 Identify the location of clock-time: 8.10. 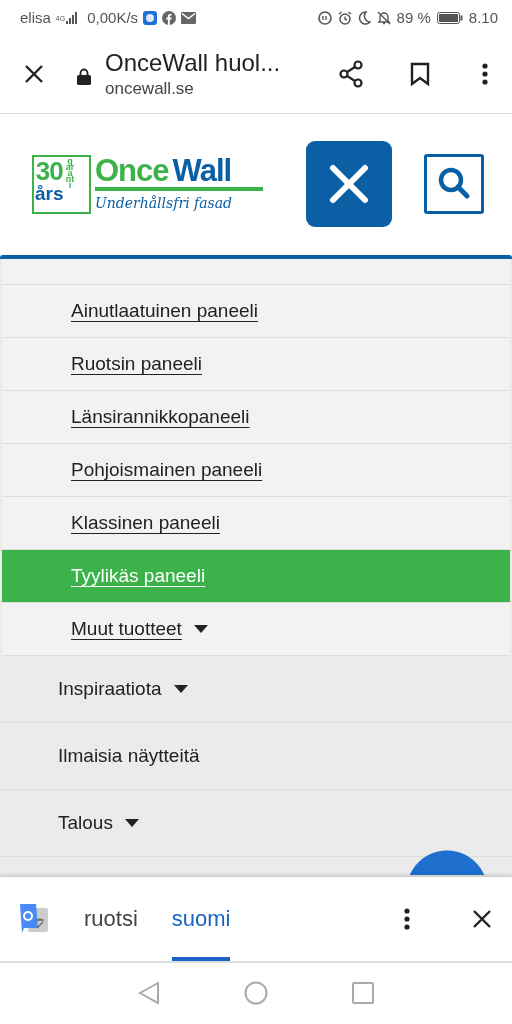
(483, 18).